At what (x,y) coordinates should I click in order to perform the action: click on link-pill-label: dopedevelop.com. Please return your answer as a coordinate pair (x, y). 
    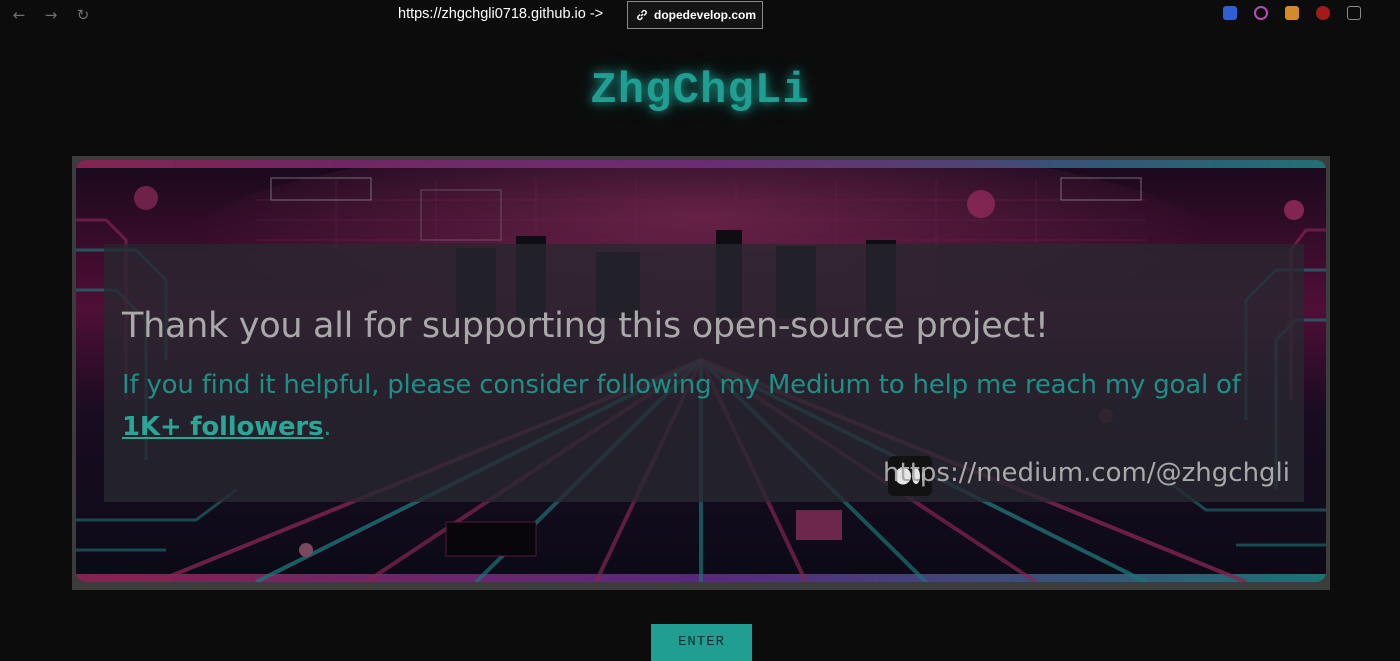
    Looking at the image, I should click on (705, 15).